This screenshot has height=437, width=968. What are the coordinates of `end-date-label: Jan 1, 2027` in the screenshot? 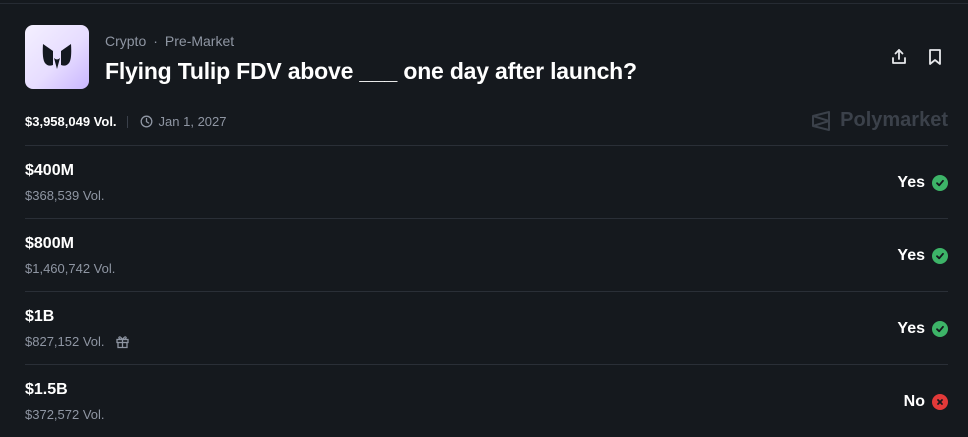 It's located at (192, 121).